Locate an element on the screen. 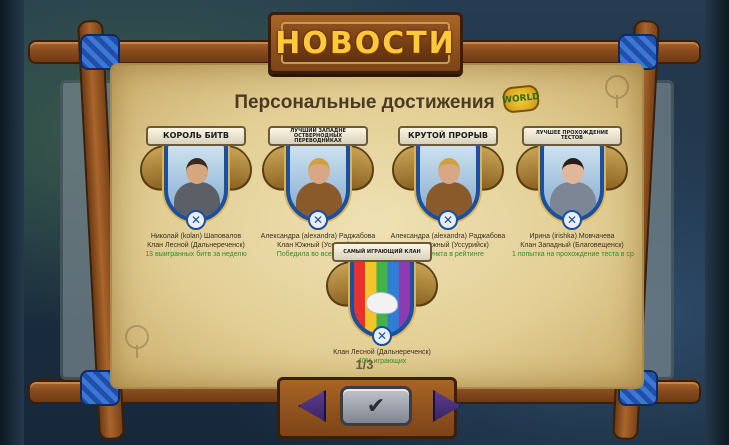 Image resolution: width=729 pixels, height=445 pixels. confirm-button: ✔ is located at coordinates (376, 406).